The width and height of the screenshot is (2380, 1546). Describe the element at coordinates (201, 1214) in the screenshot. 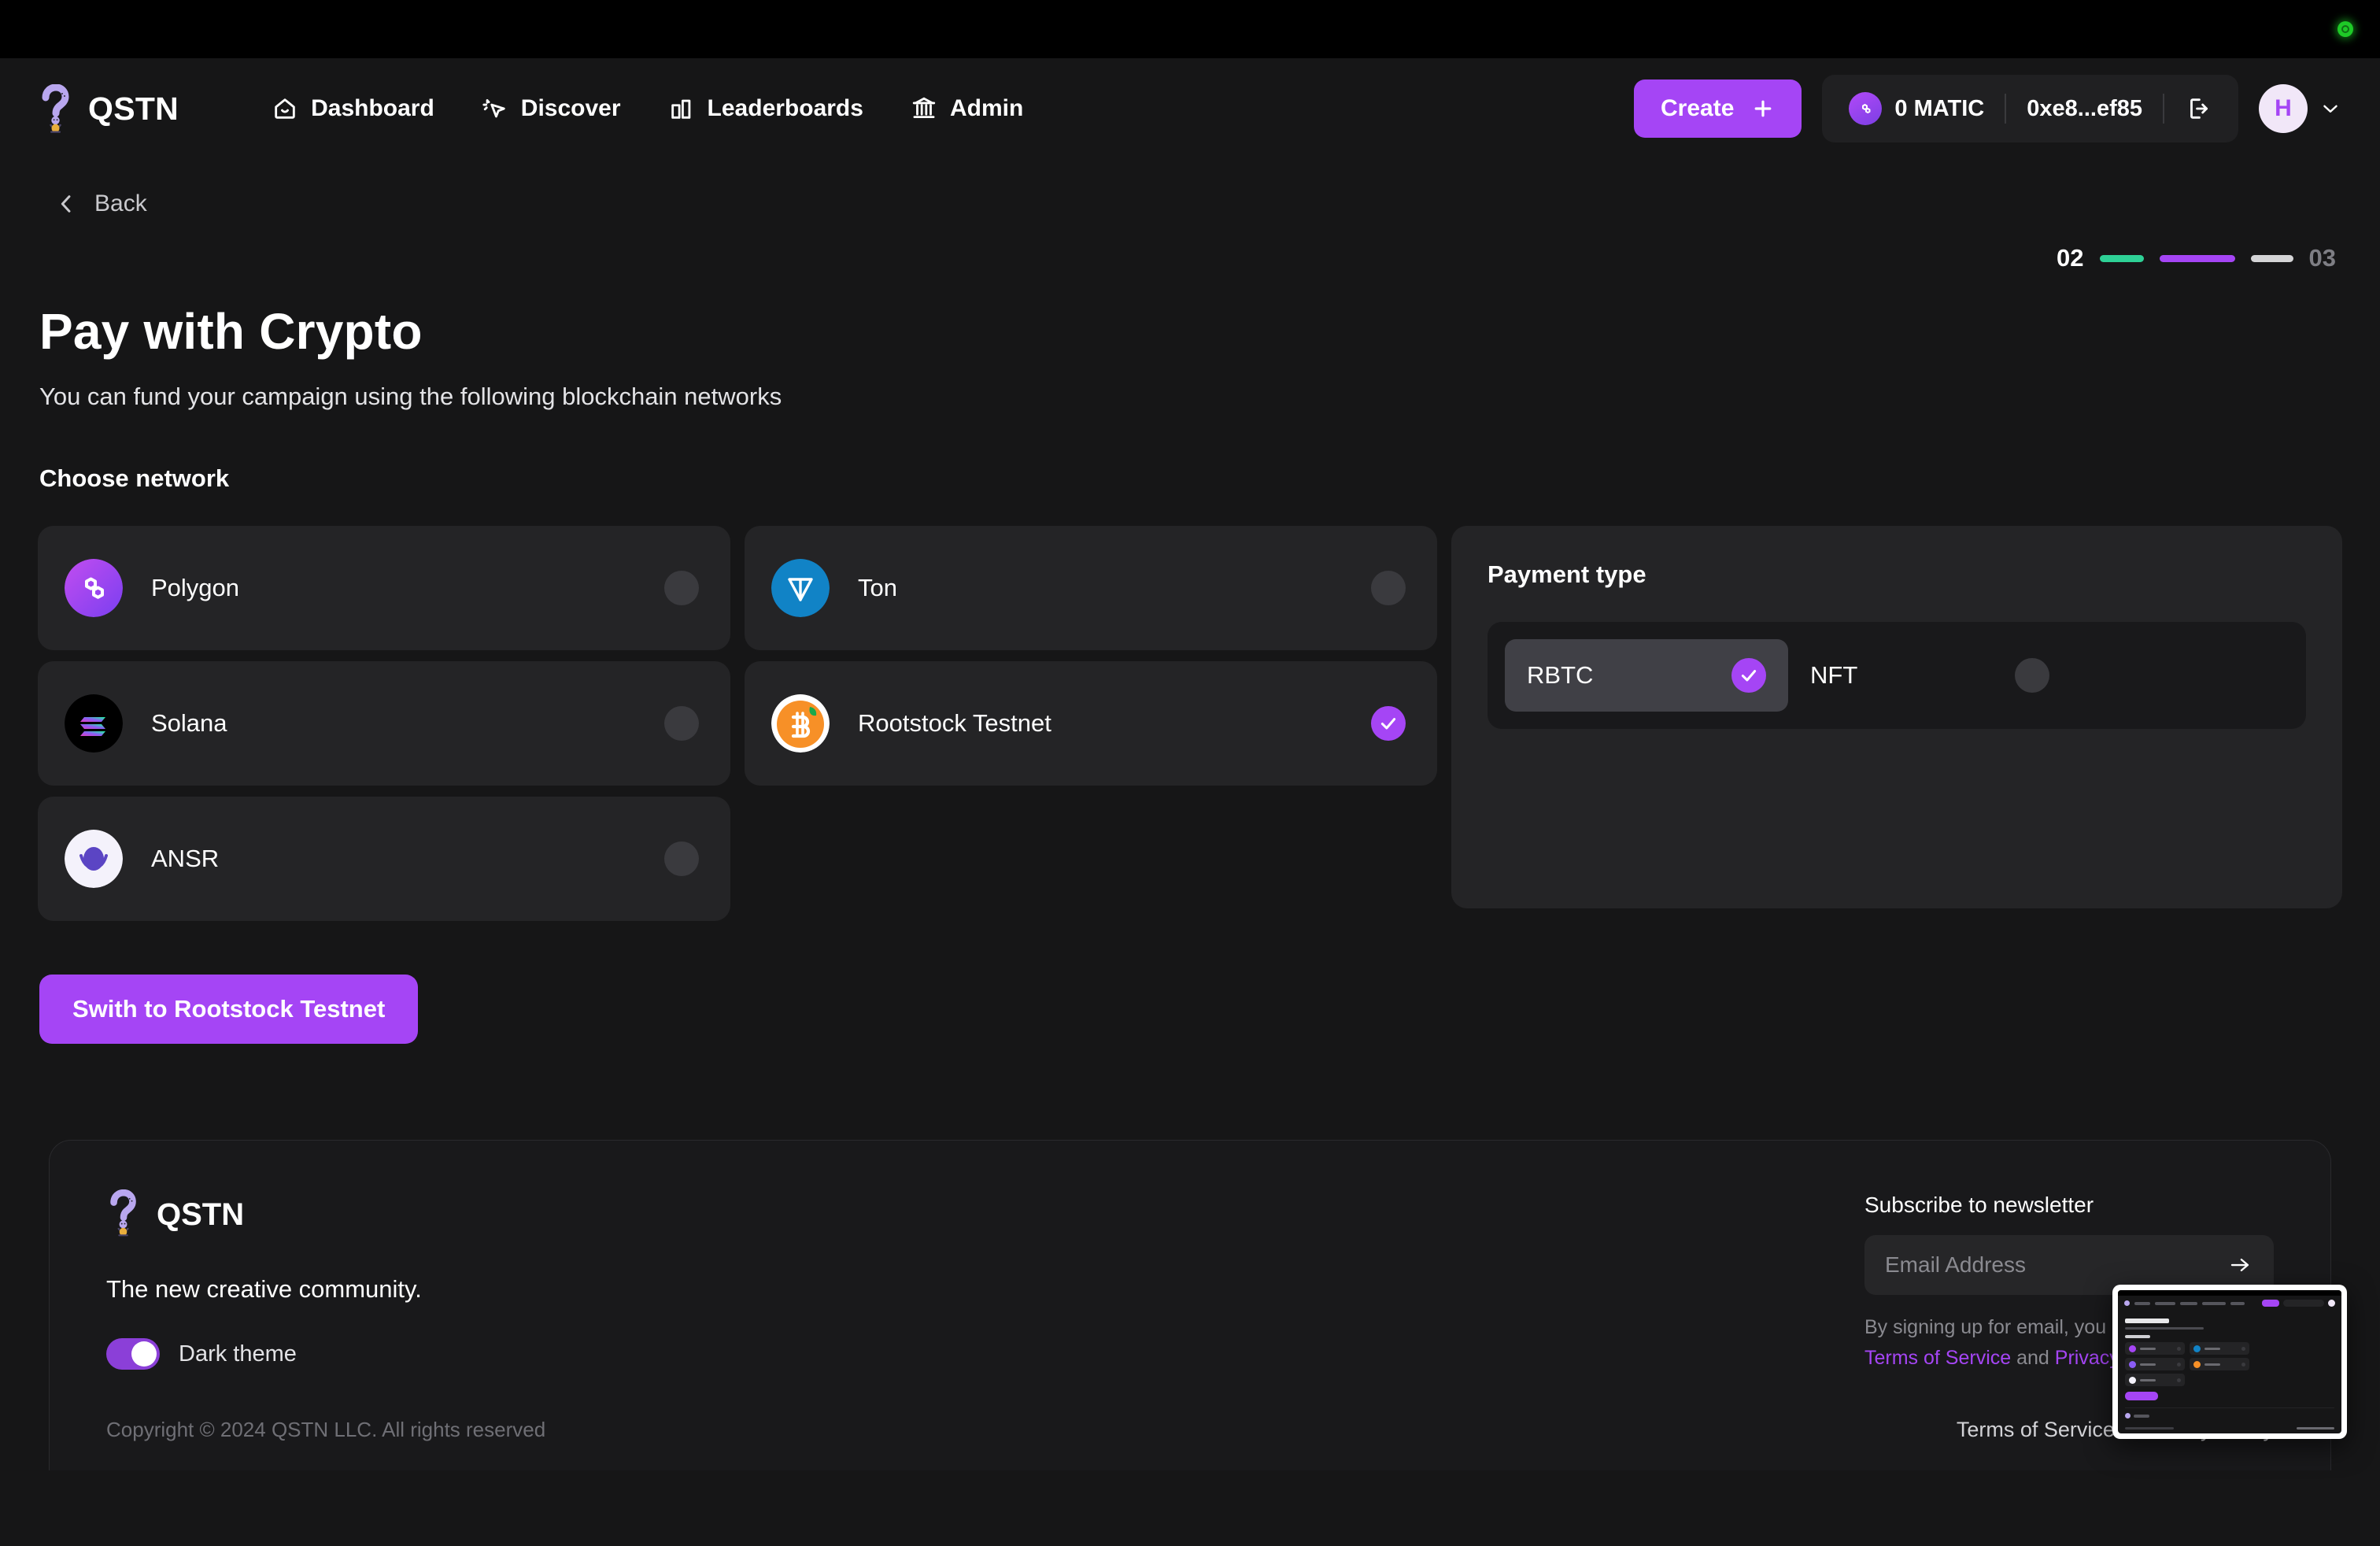

I see `footer-brand-name: QSTN` at that location.